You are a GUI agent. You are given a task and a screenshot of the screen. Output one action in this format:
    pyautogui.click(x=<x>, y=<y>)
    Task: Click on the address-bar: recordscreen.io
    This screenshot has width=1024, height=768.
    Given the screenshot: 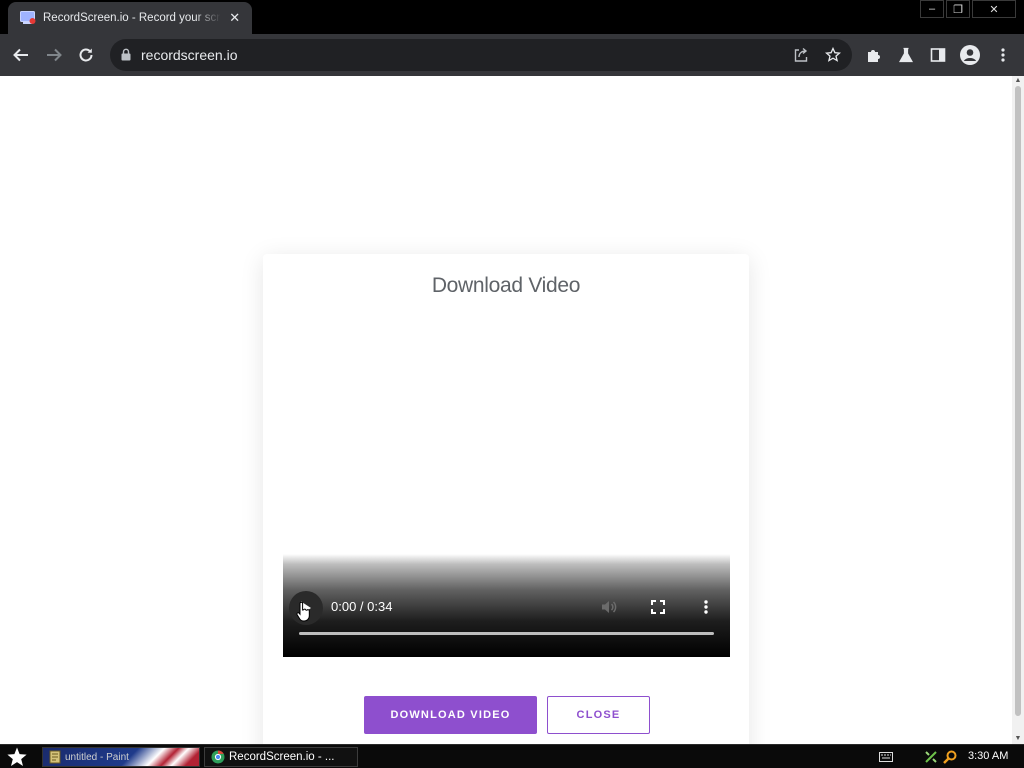 What is the action you would take?
    pyautogui.click(x=481, y=55)
    